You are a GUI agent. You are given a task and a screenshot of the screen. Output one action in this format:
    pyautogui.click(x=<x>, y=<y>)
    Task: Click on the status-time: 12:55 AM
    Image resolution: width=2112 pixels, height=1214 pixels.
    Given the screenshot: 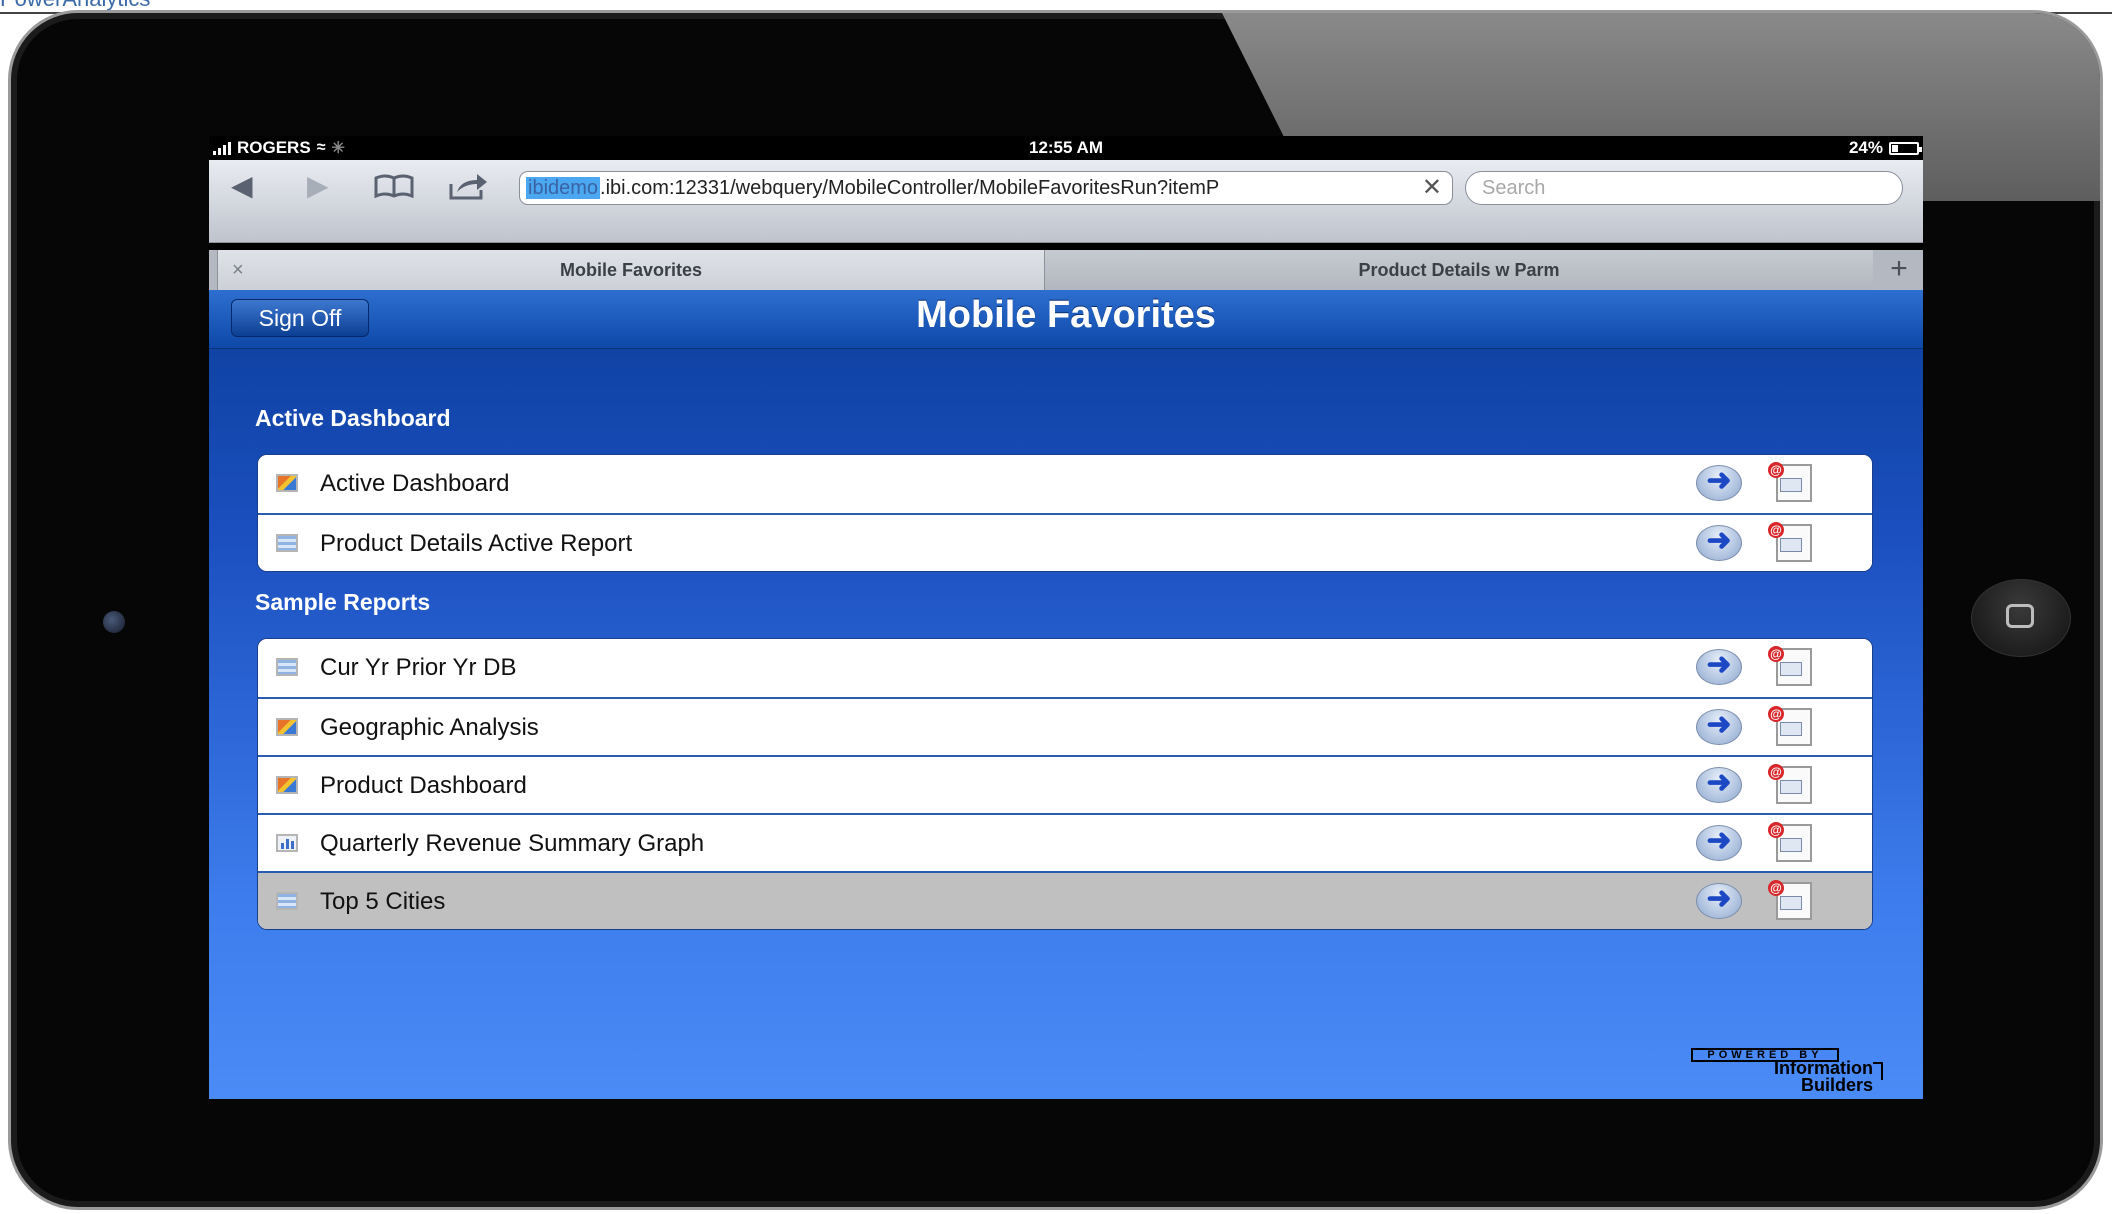 What is the action you would take?
    pyautogui.click(x=1065, y=147)
    